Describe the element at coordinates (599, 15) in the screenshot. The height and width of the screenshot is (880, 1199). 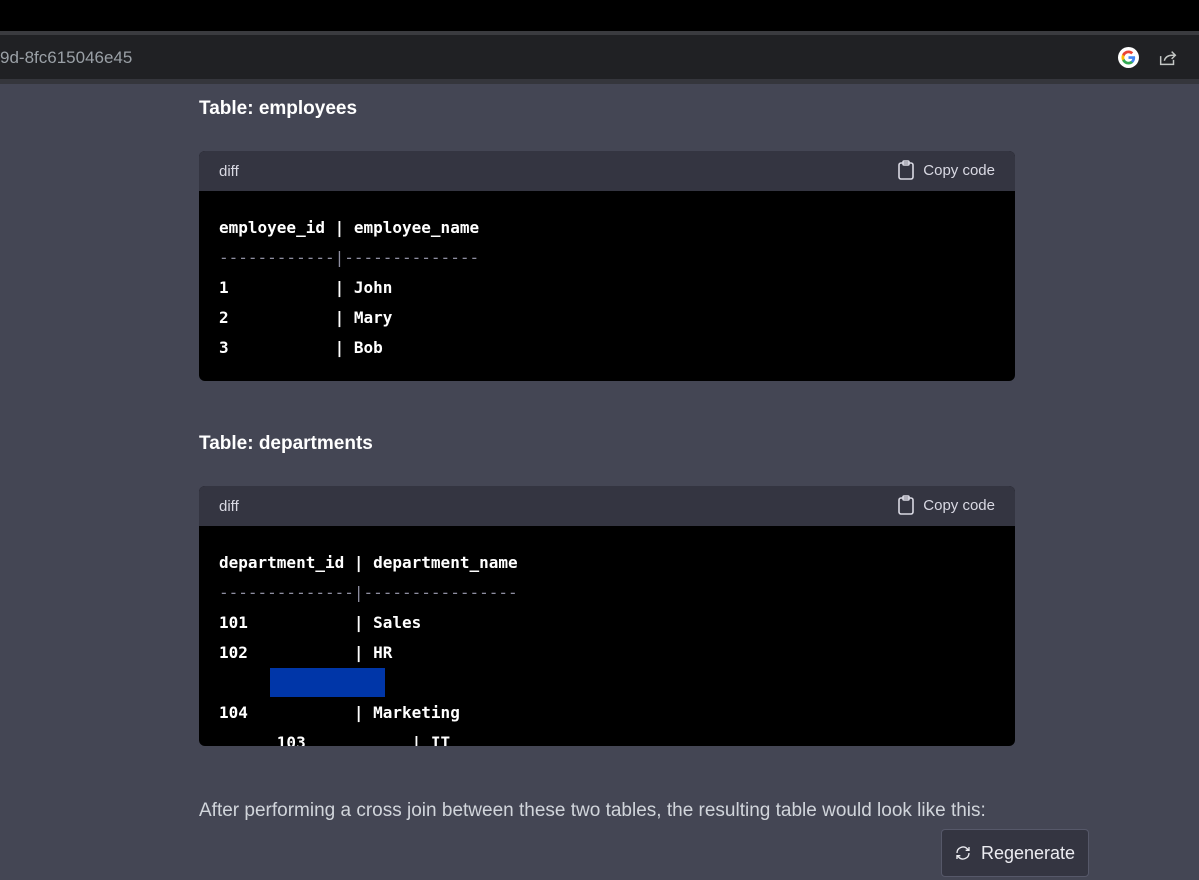
I see `browser-top-bar` at that location.